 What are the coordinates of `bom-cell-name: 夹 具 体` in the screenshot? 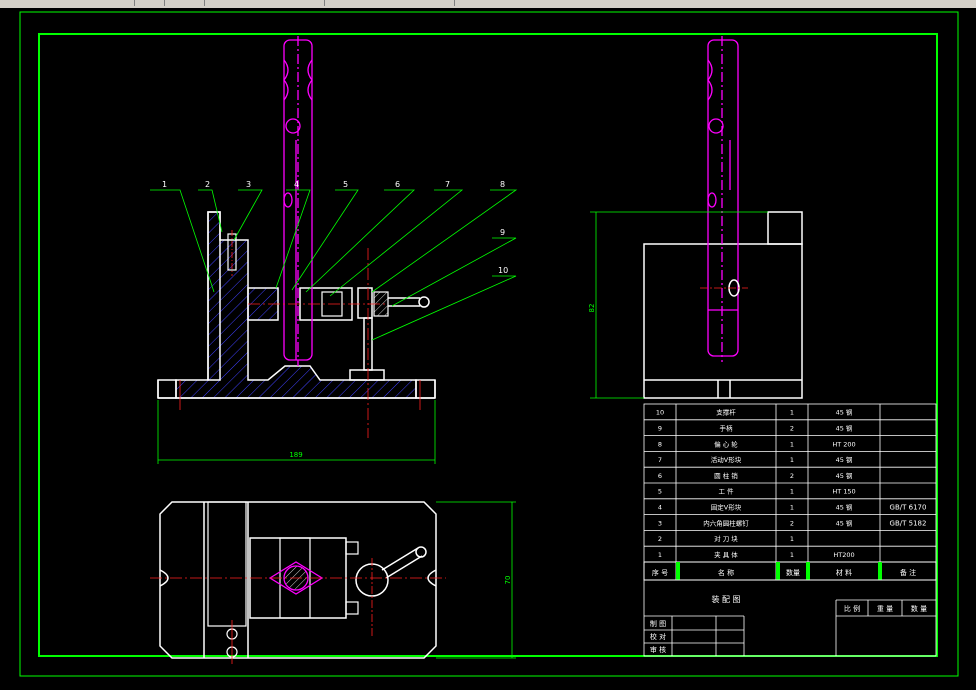 It's located at (726, 554).